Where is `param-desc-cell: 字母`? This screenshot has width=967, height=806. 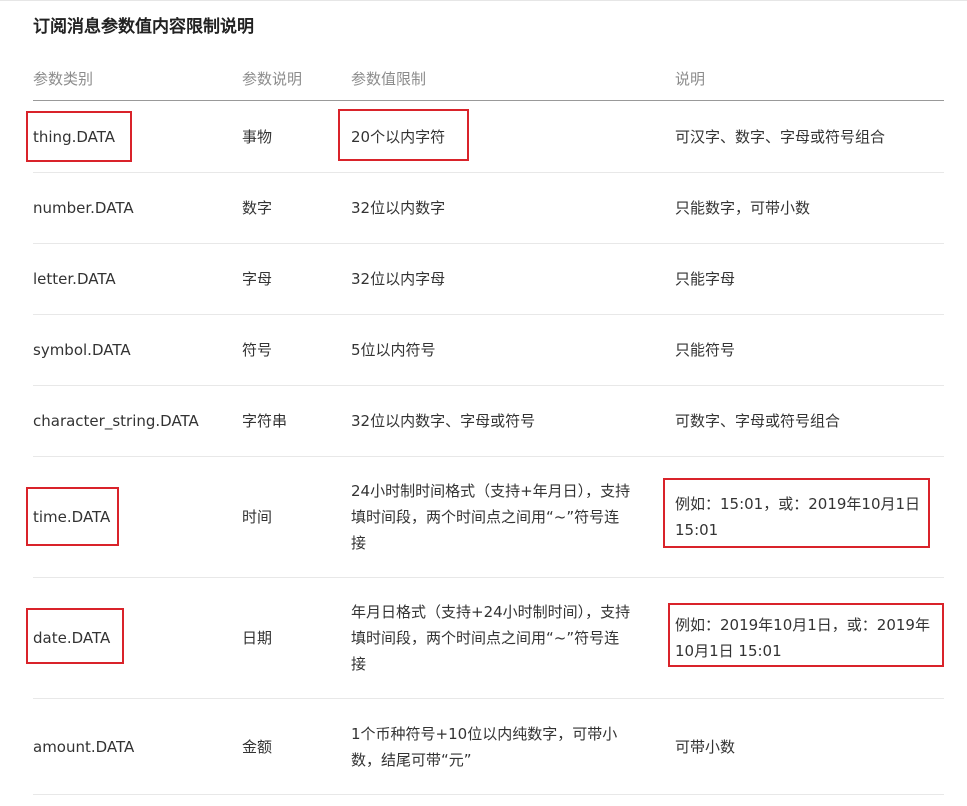 param-desc-cell: 字母 is located at coordinates (257, 279).